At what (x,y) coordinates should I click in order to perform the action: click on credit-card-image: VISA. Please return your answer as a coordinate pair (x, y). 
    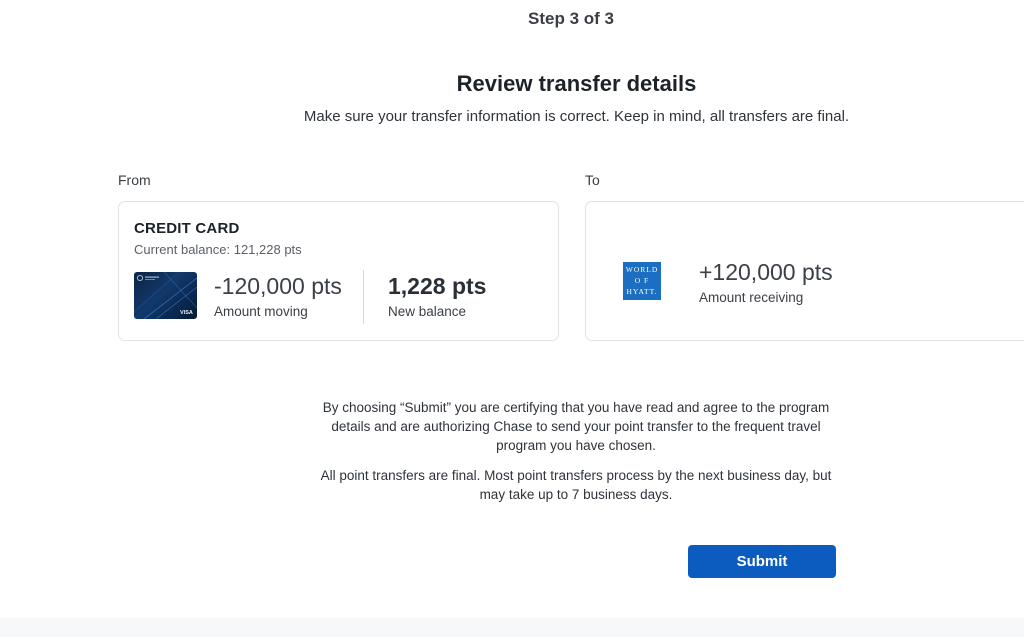
    Looking at the image, I should click on (165, 295).